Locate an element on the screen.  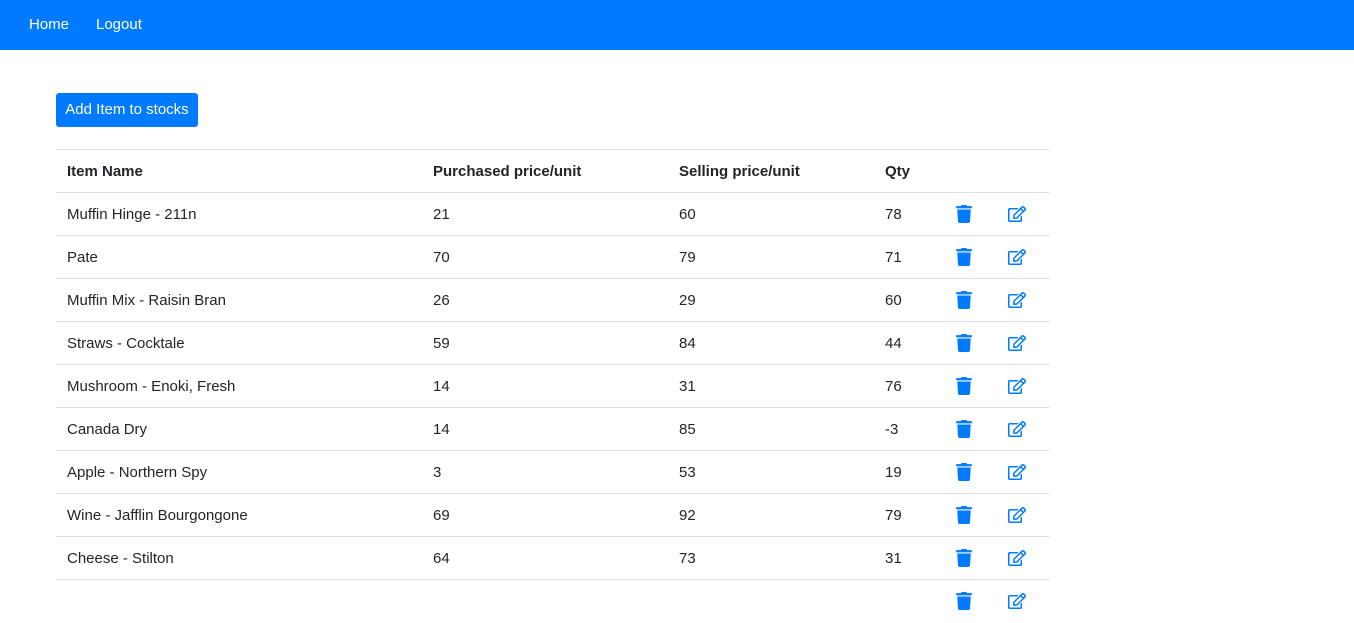
header-edit is located at coordinates (1016, 171).